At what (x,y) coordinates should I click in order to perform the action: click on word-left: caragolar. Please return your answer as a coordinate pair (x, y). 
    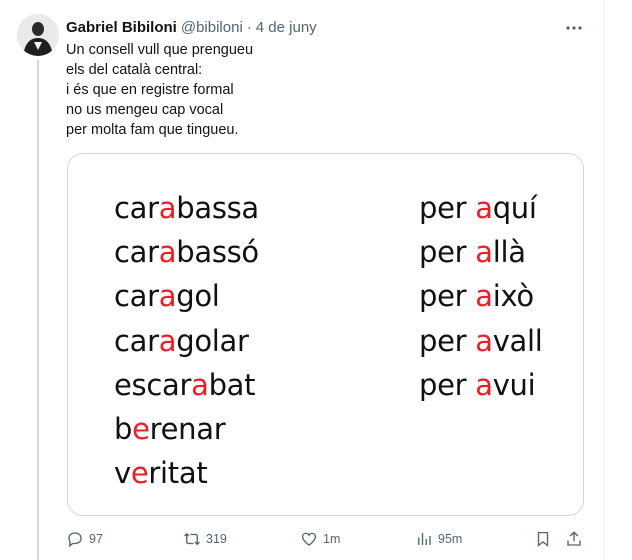
    Looking at the image, I should click on (181, 341).